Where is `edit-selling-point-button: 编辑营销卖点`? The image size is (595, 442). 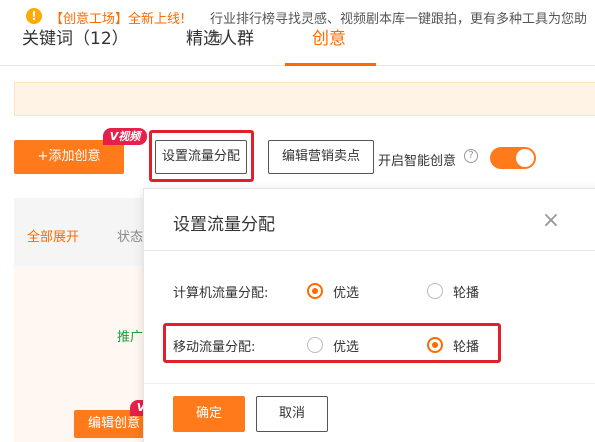
edit-selling-point-button: 编辑营销卖点 is located at coordinates (321, 157).